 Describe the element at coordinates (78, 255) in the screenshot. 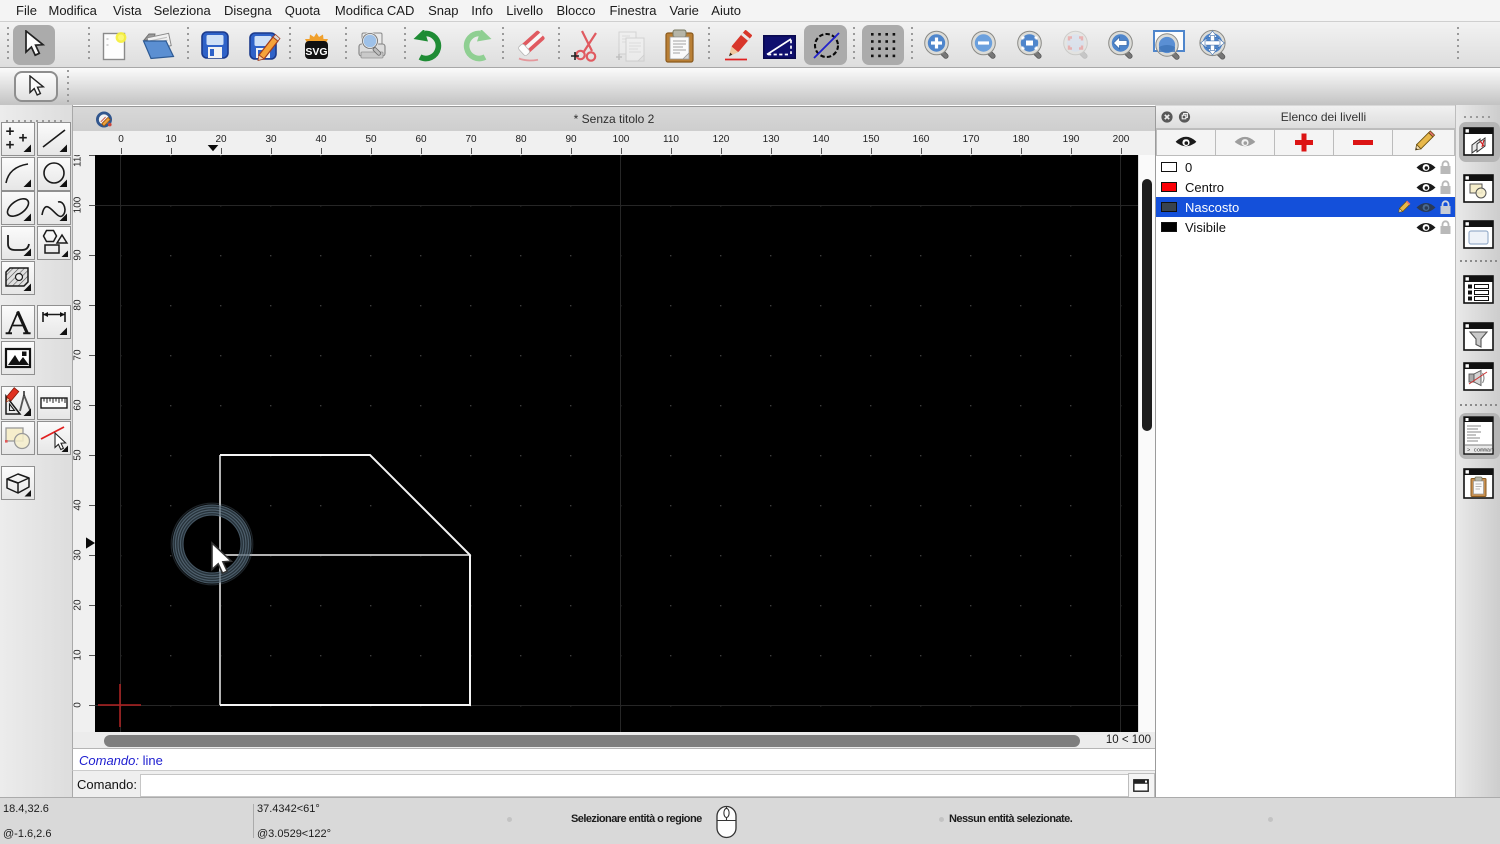

I see `svg-text: 90` at that location.